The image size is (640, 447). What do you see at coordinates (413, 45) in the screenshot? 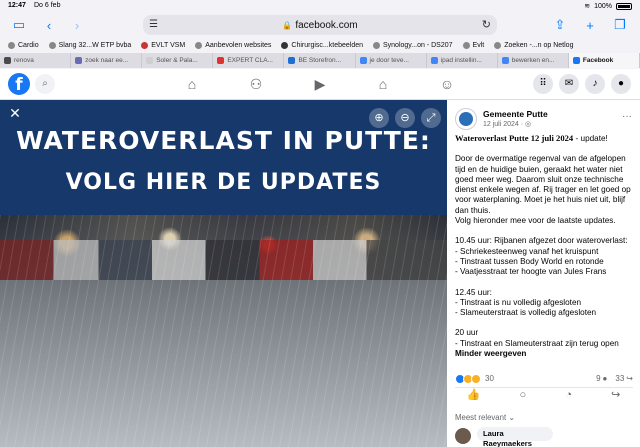
I see `bookmark-item: Synology...on - DS207` at bounding box center [413, 45].